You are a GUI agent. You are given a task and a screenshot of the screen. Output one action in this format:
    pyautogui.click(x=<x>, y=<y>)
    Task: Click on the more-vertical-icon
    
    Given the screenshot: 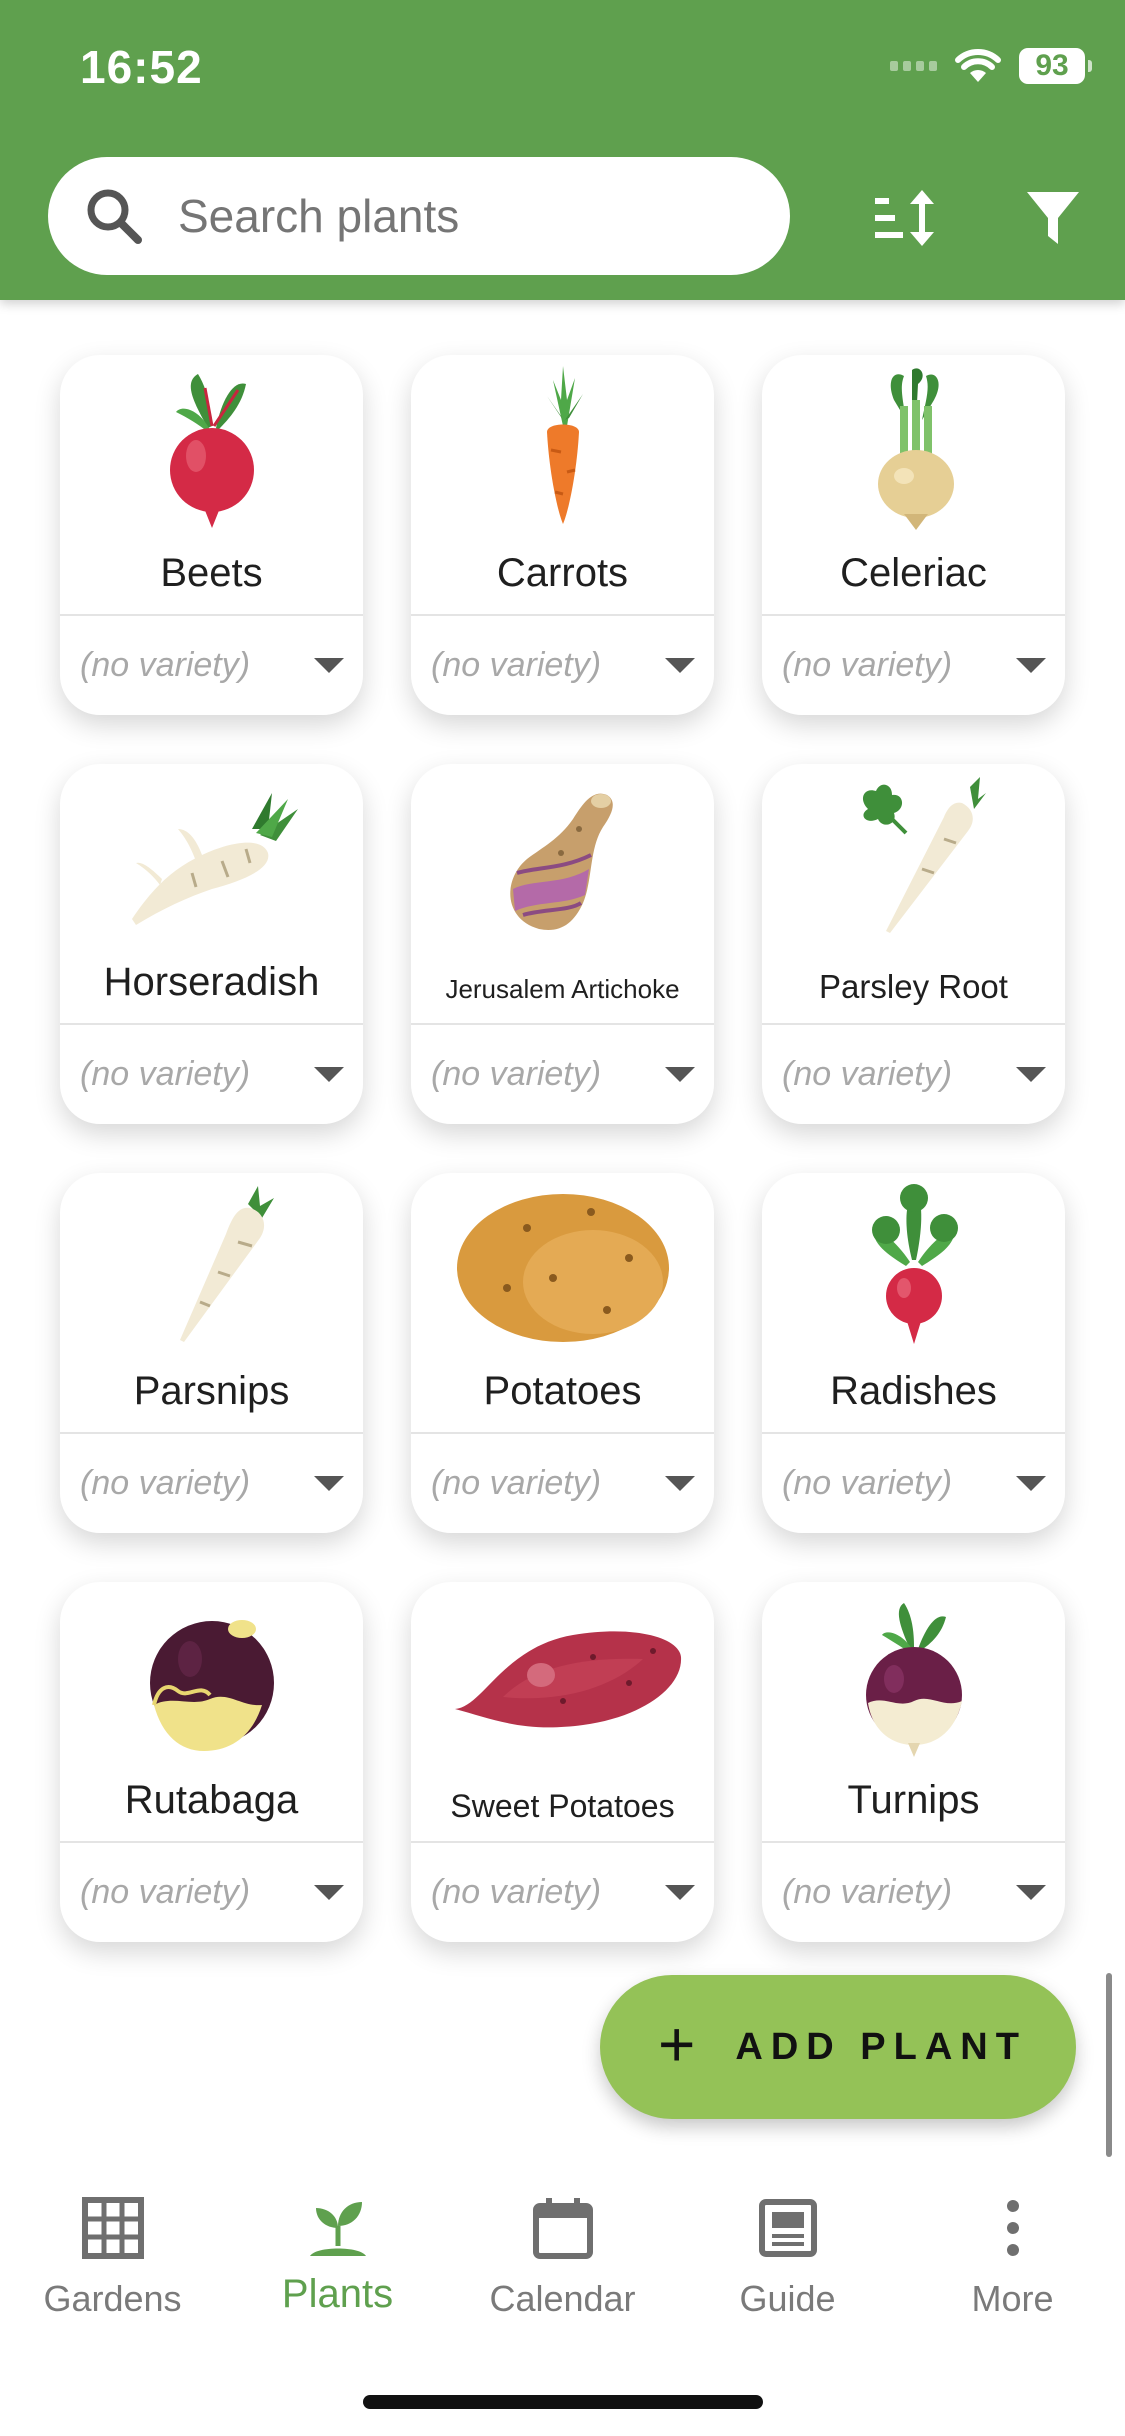 What is the action you would take?
    pyautogui.click(x=1013, y=2228)
    